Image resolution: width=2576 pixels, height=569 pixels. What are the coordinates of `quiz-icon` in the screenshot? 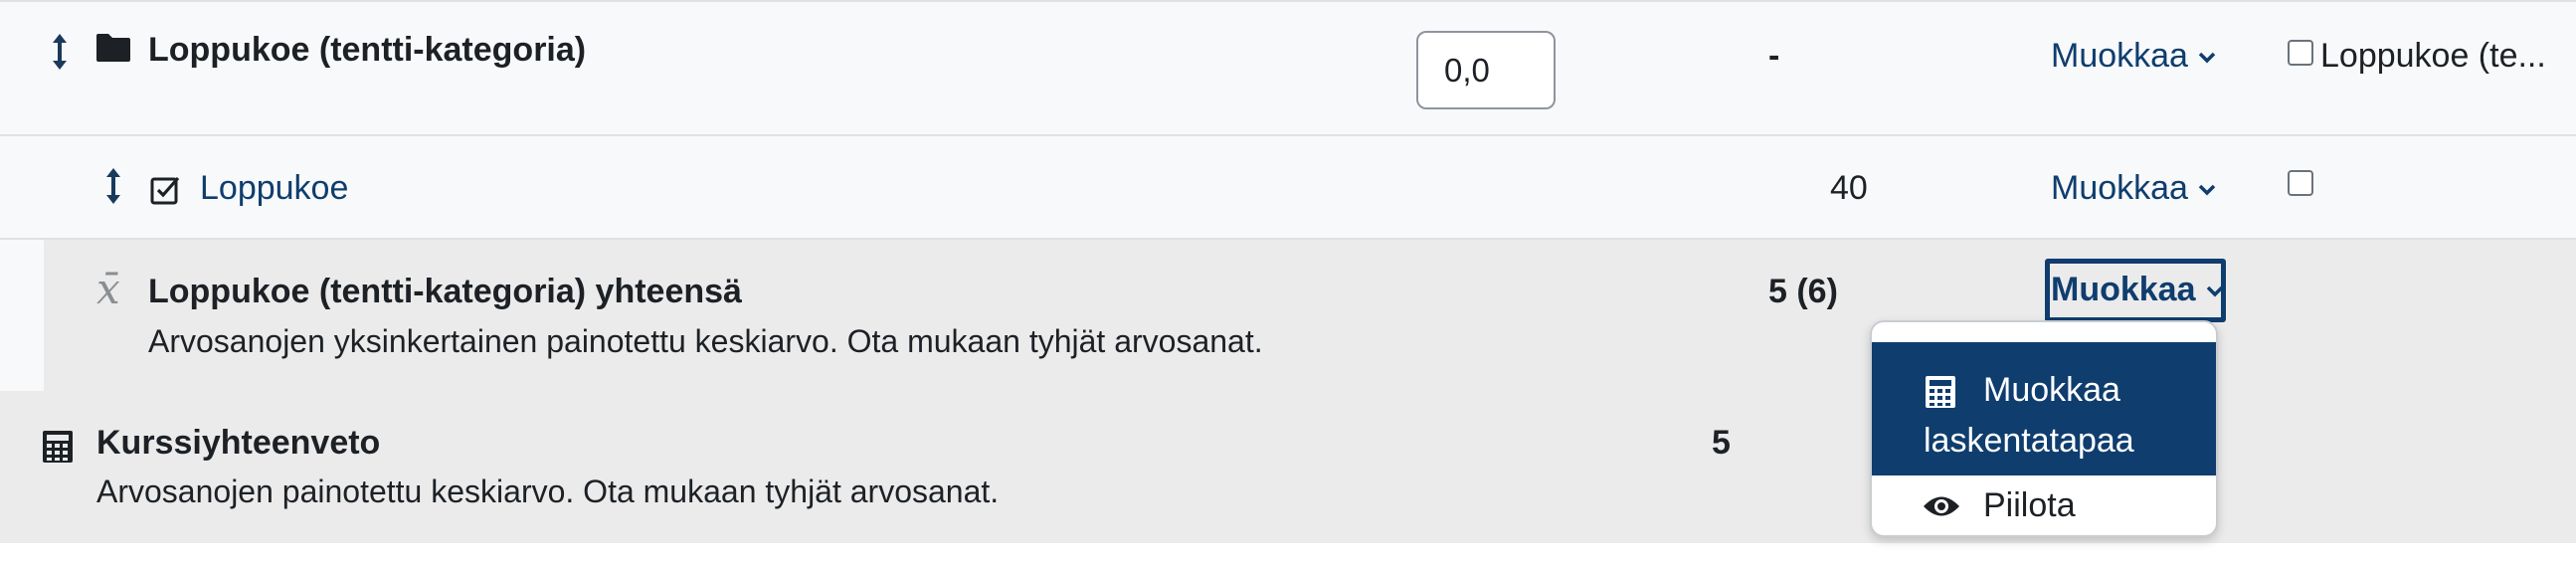 It's located at (165, 191).